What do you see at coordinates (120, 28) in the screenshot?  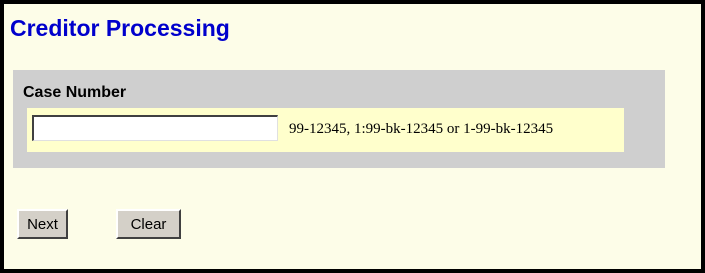 I see `page-title: Creditor Processing` at bounding box center [120, 28].